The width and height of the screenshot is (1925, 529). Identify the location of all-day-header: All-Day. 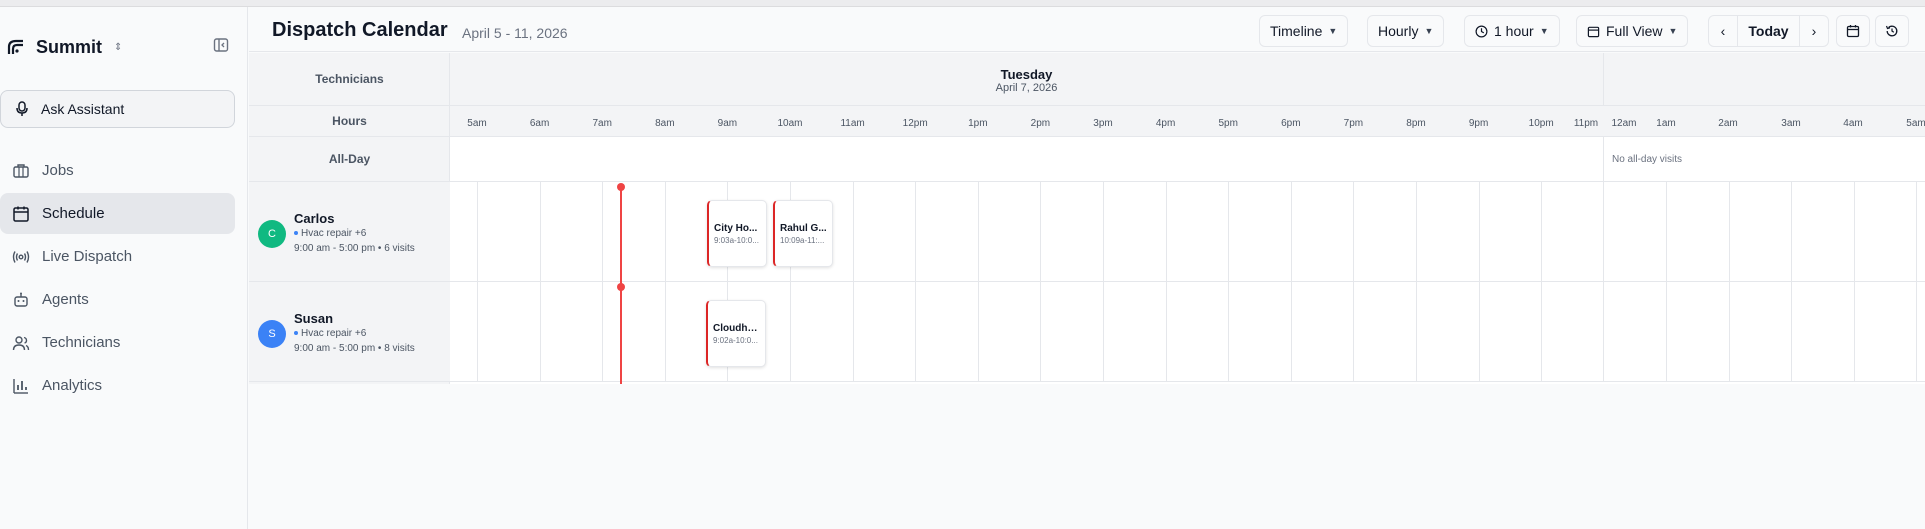
(349, 159).